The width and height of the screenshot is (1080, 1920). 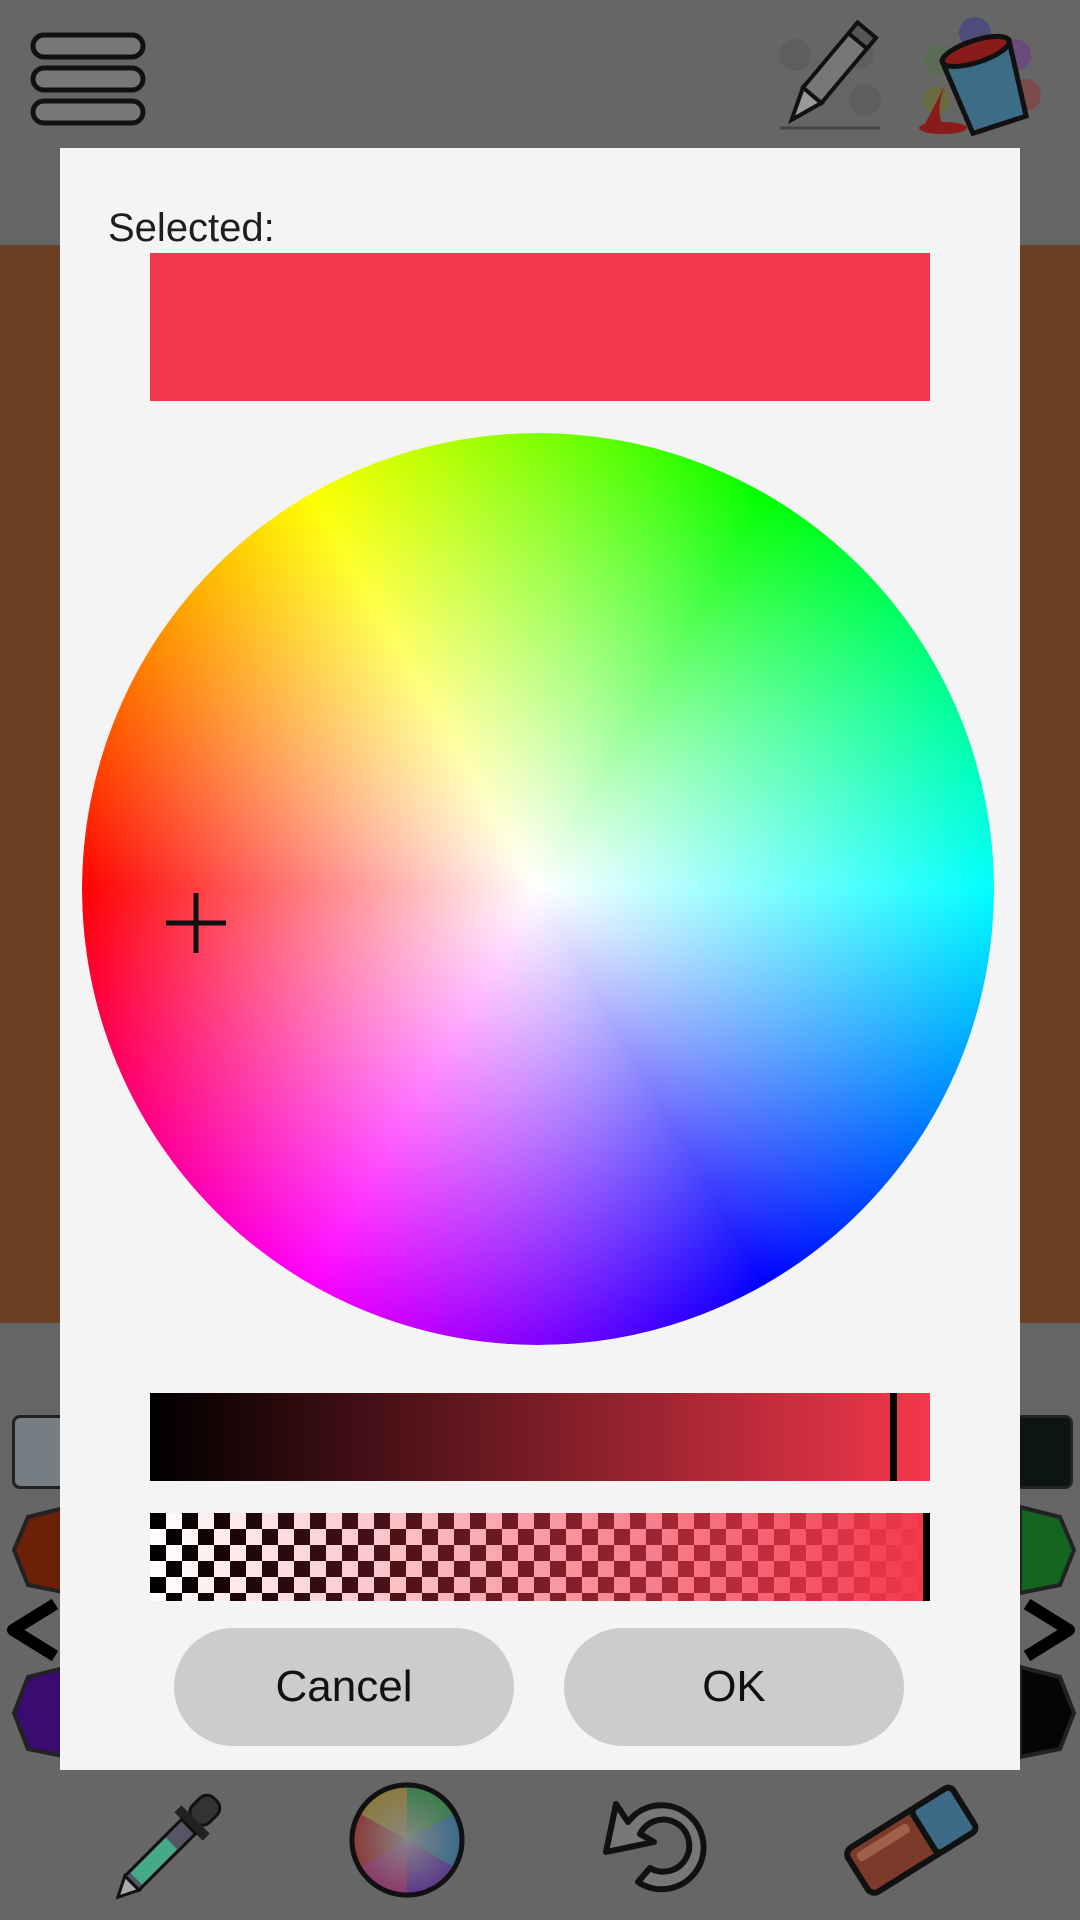 What do you see at coordinates (88, 80) in the screenshot?
I see `hamburger-menu-icon` at bounding box center [88, 80].